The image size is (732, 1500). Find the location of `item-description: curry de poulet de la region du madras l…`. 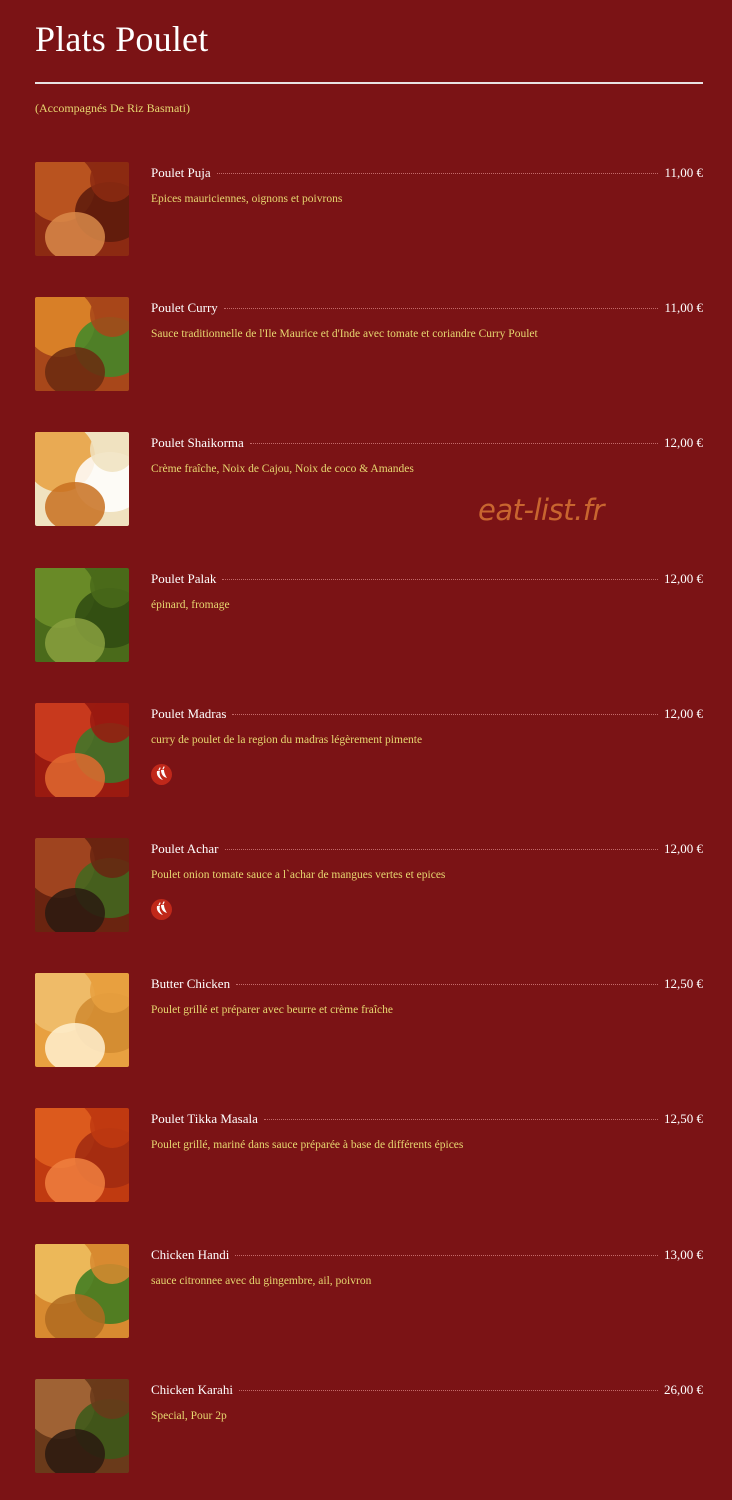

item-description: curry de poulet de la region du madras l… is located at coordinates (287, 740).